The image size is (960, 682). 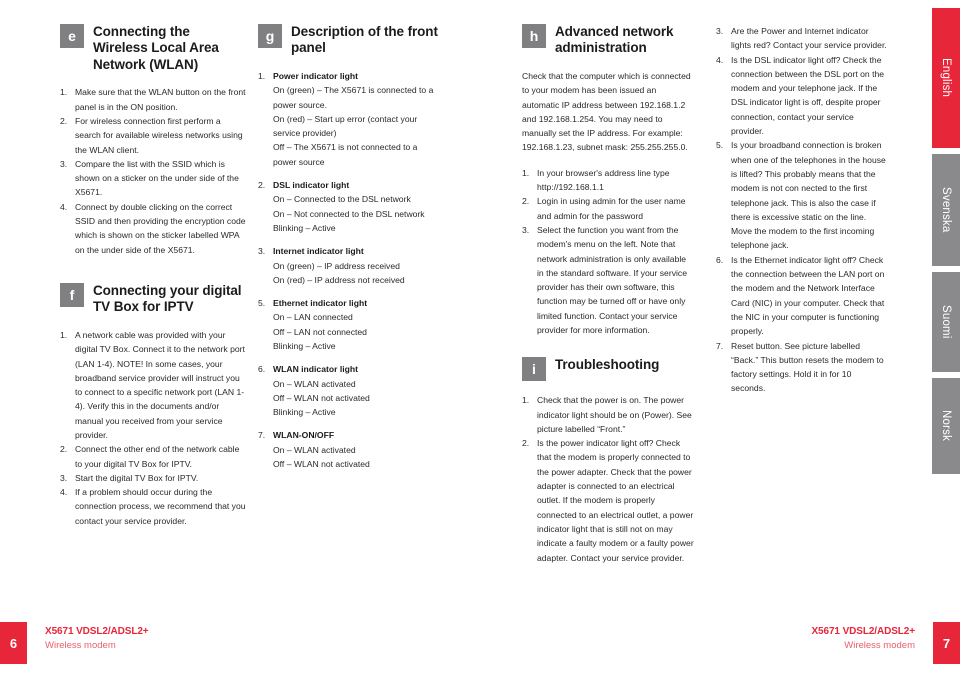 I want to click on indicator-state: Off – LAN not connected, so click(x=320, y=331).